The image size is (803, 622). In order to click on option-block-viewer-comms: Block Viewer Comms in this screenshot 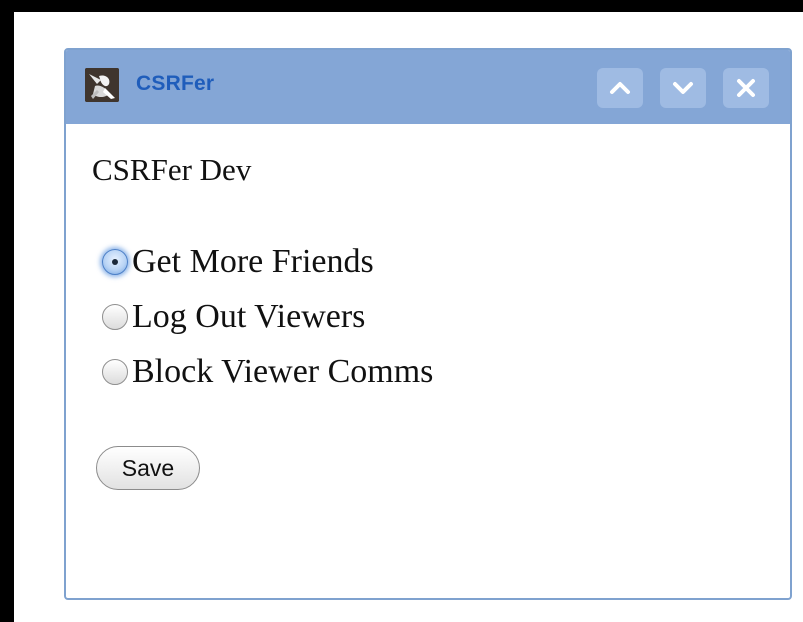, I will do `click(267, 371)`.